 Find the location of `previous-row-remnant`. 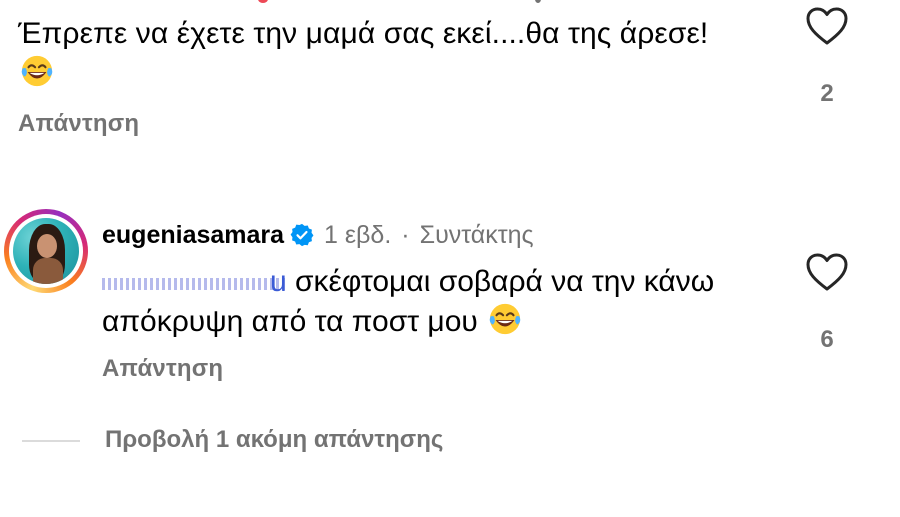

previous-row-remnant is located at coordinates (450, 2).